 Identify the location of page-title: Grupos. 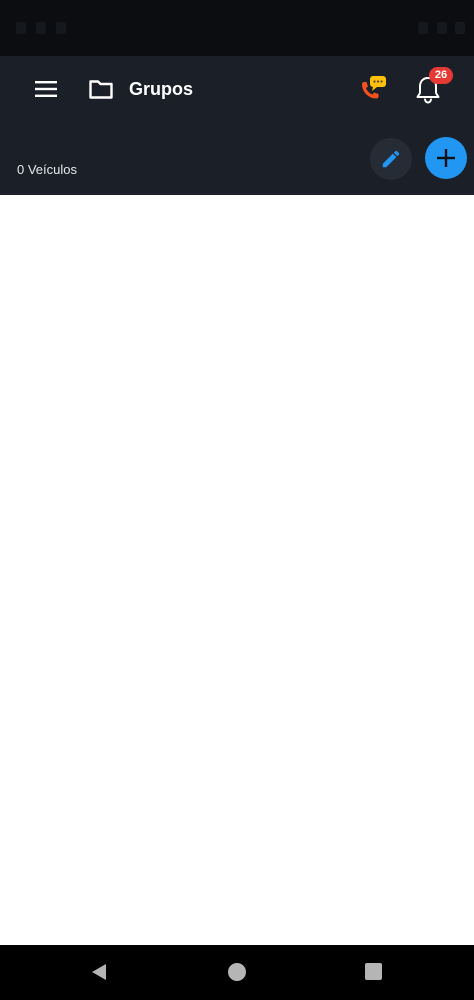
(161, 89).